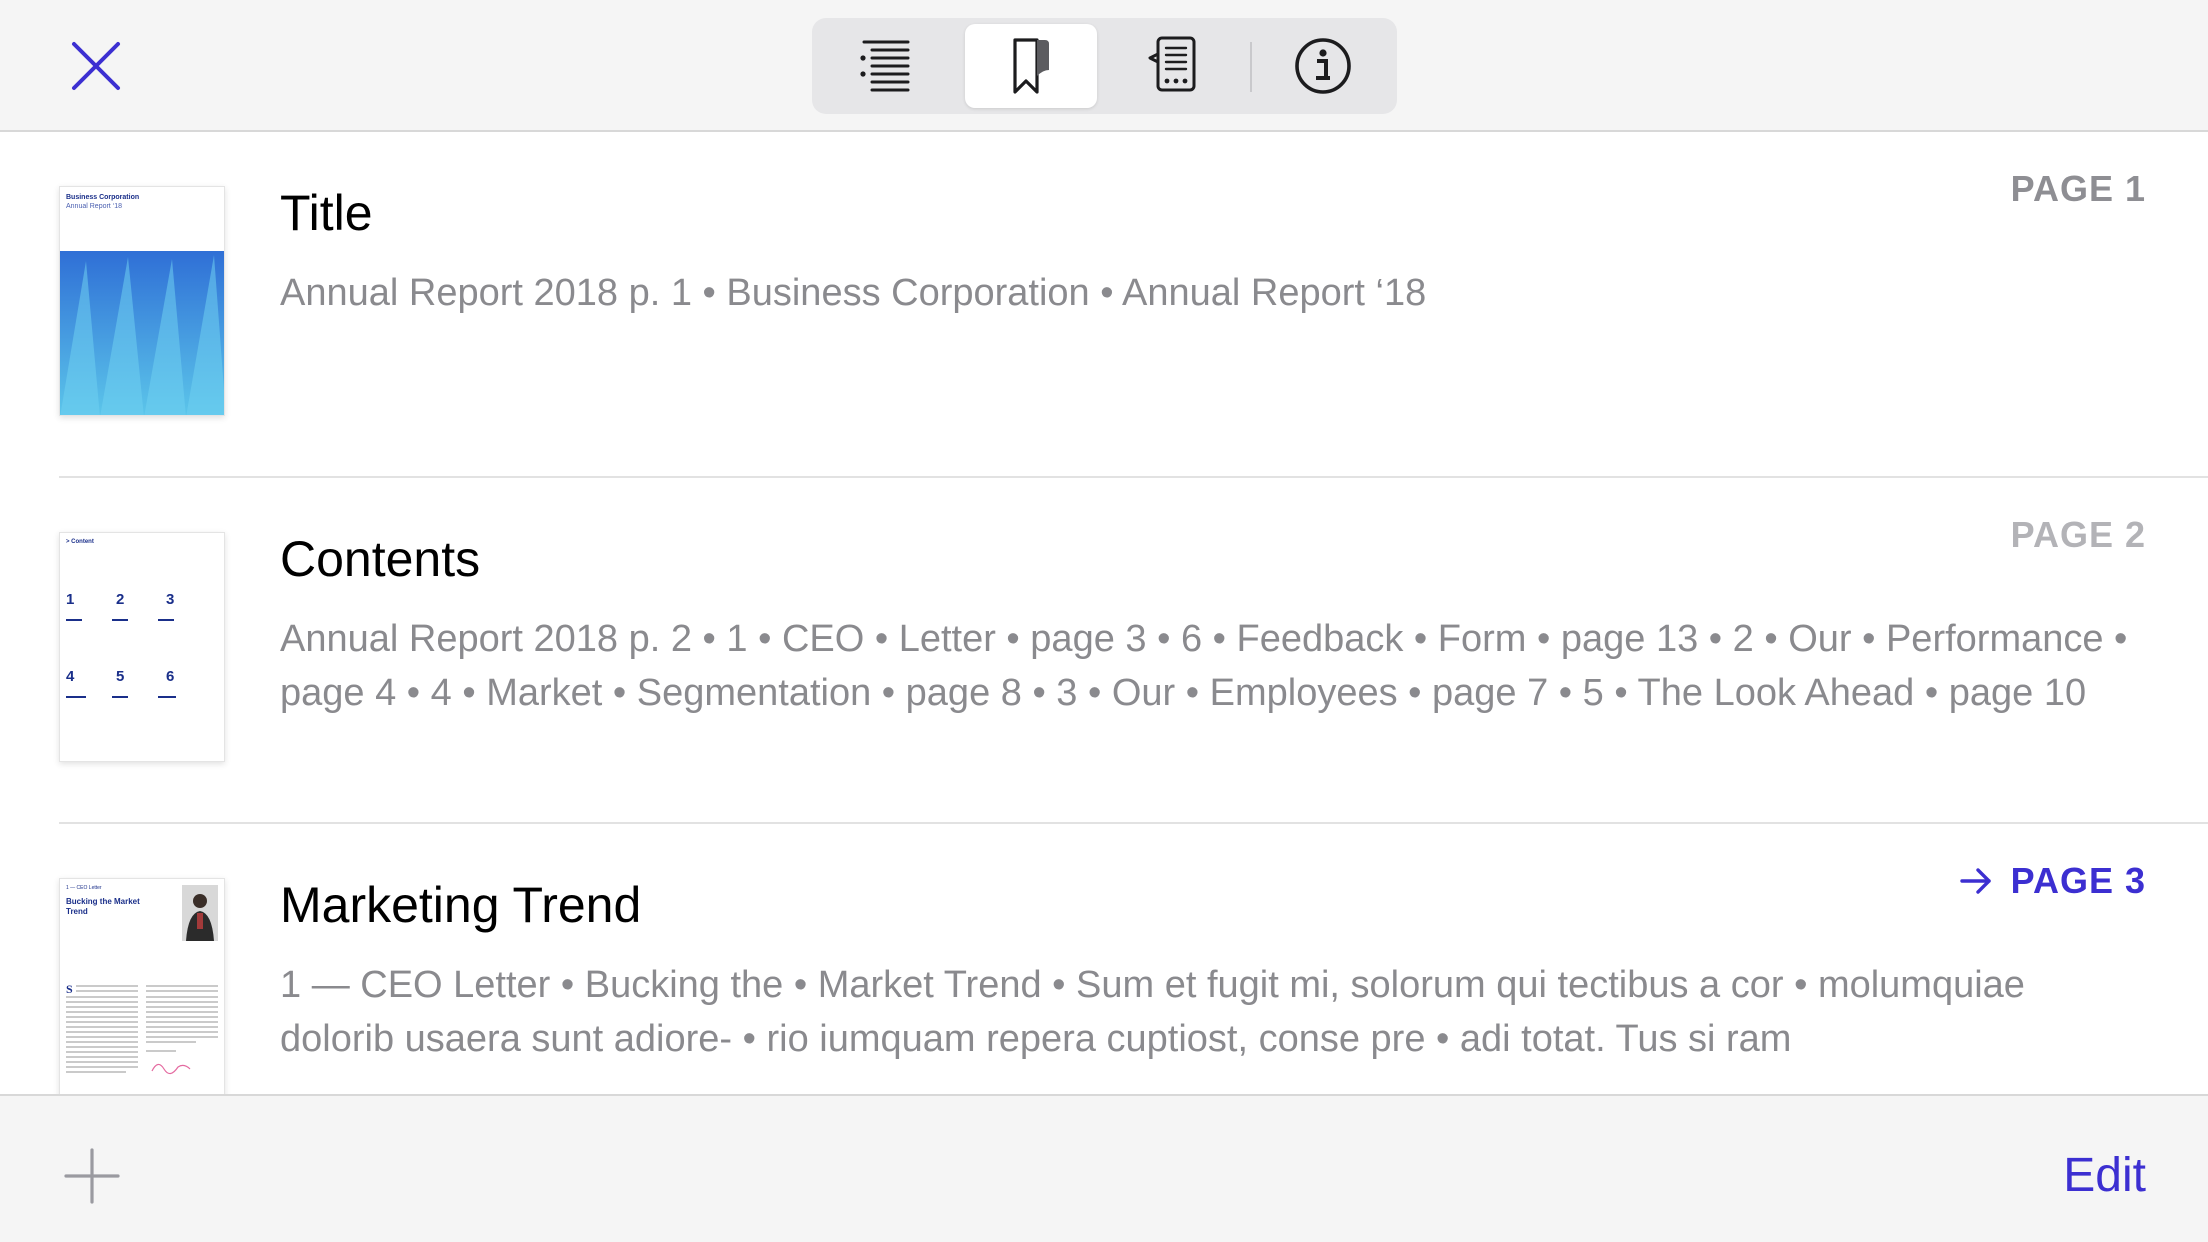  I want to click on tab-annotations, so click(1176, 66).